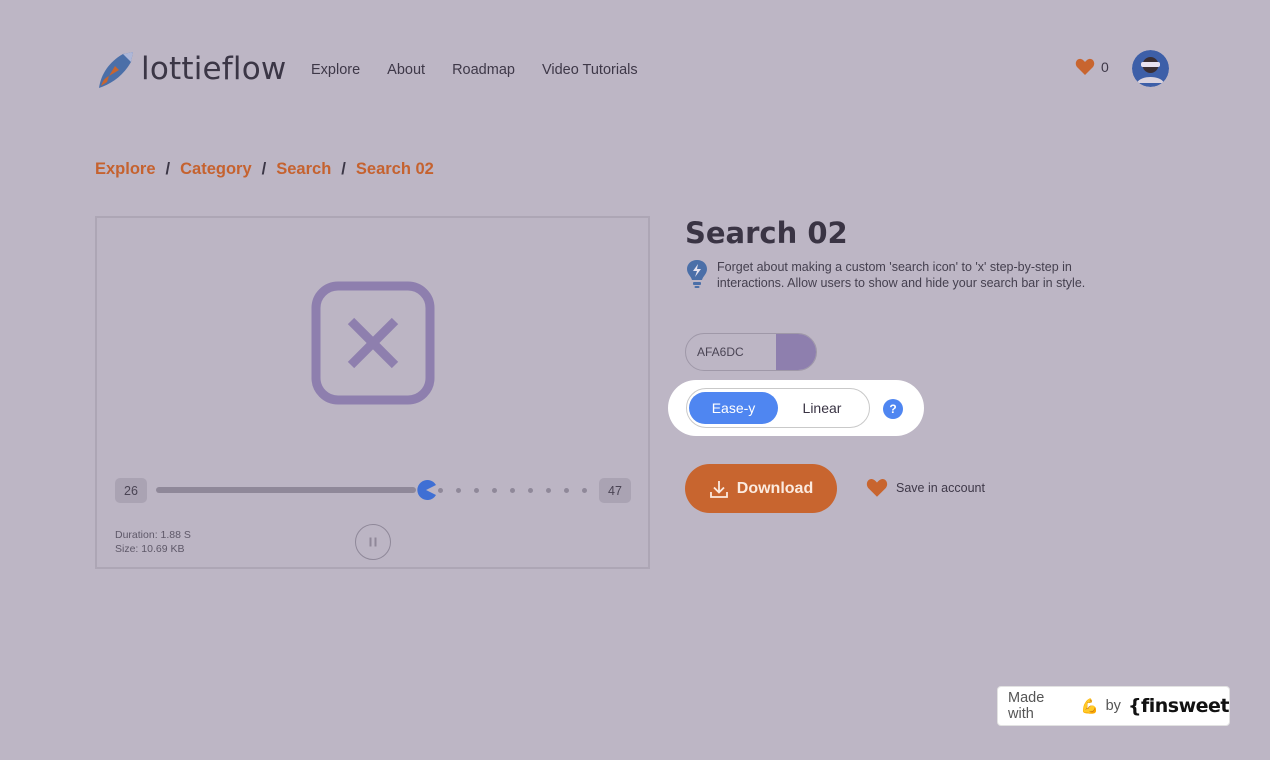  I want to click on nav-explore: Explore, so click(335, 70).